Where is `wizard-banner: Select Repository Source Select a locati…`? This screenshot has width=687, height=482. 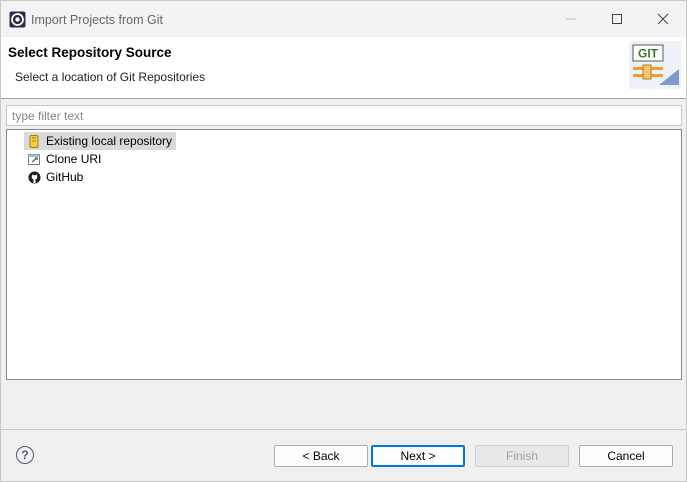 wizard-banner: Select Repository Source Select a locati… is located at coordinates (343, 68).